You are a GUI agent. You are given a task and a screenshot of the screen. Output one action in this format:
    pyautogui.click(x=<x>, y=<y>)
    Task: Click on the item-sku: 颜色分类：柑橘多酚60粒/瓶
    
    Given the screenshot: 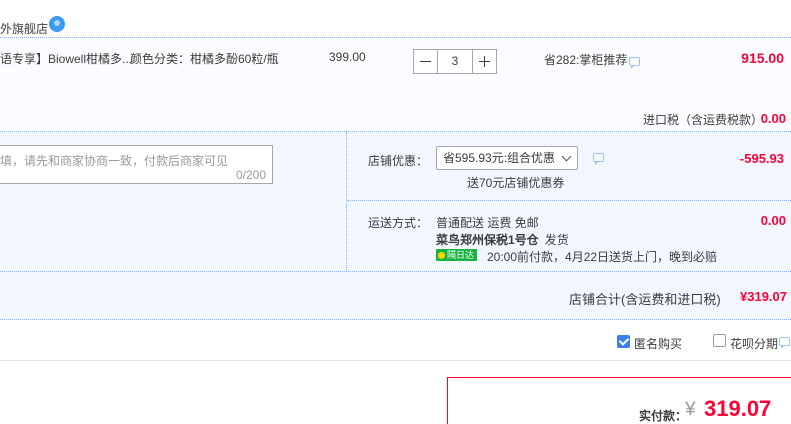 What is the action you would take?
    pyautogui.click(x=204, y=59)
    